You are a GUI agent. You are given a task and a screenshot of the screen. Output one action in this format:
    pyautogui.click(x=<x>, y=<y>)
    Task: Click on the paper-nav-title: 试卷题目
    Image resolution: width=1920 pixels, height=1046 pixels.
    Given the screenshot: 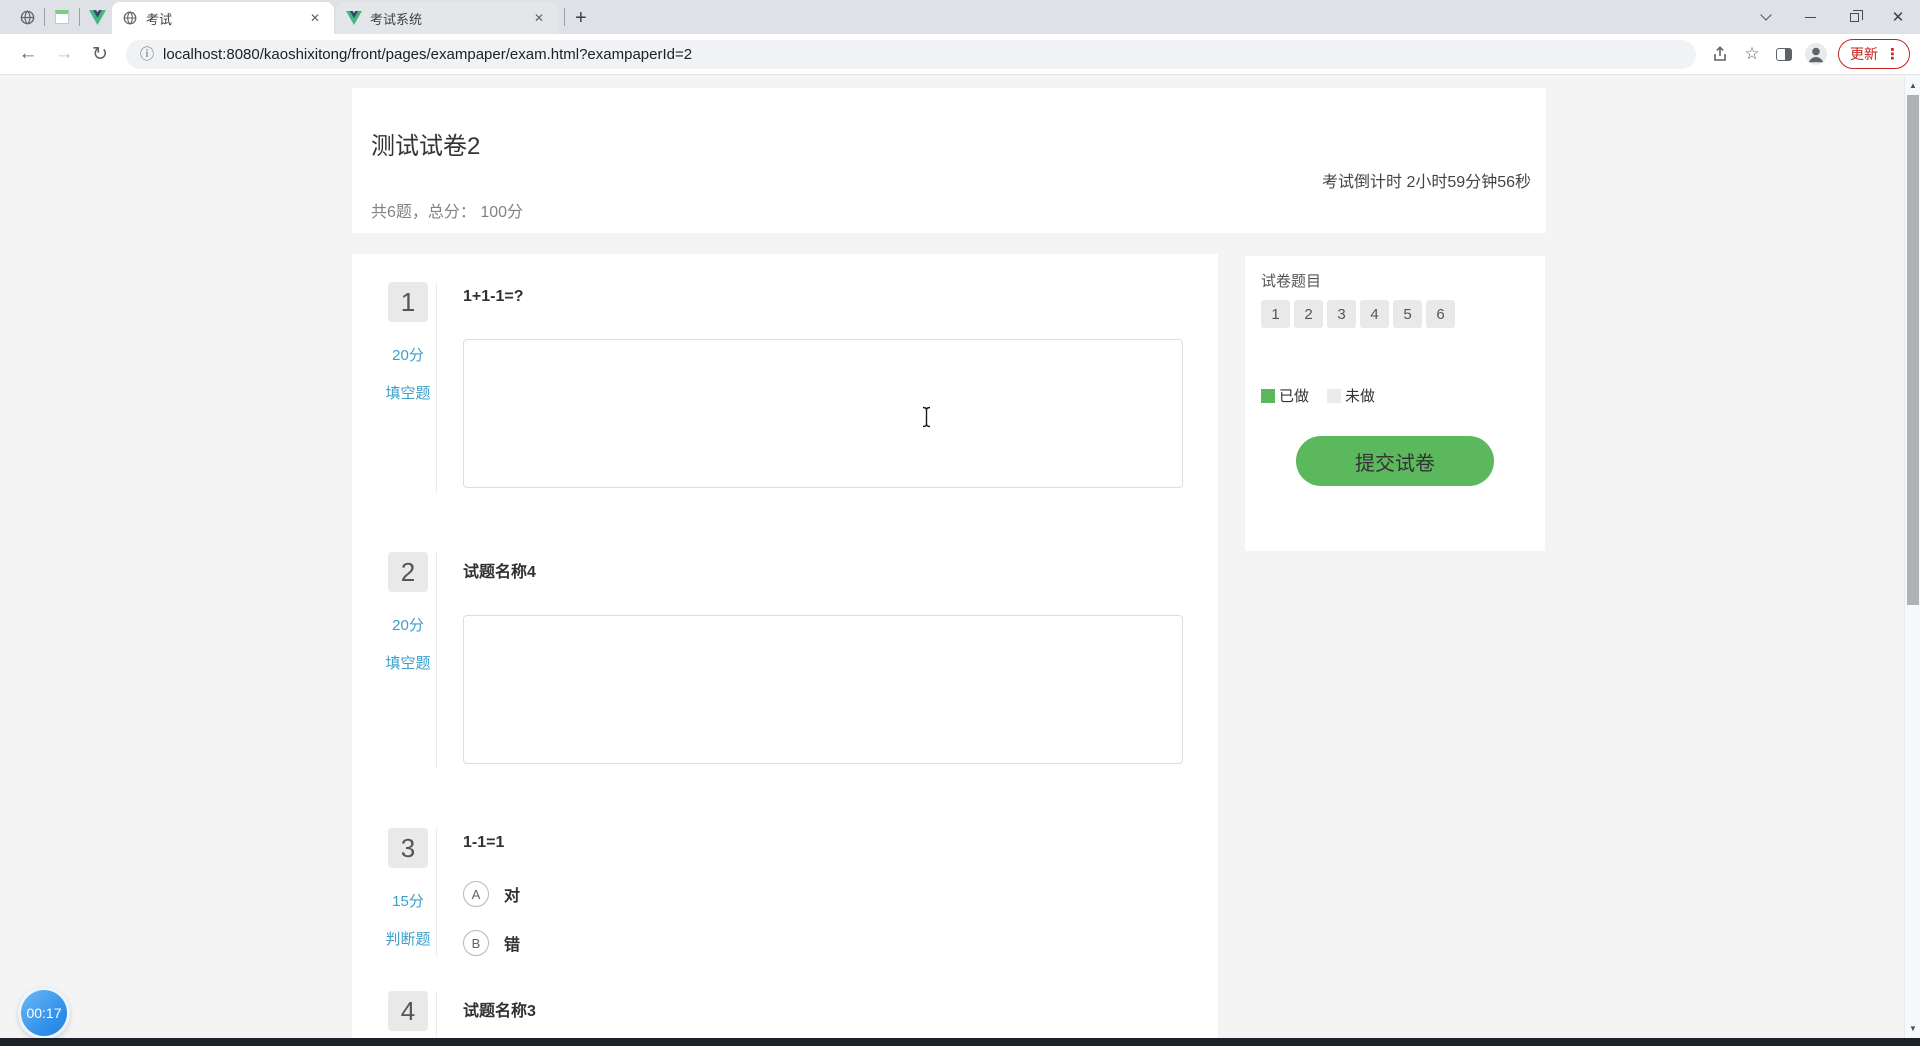 What is the action you would take?
    pyautogui.click(x=1291, y=281)
    